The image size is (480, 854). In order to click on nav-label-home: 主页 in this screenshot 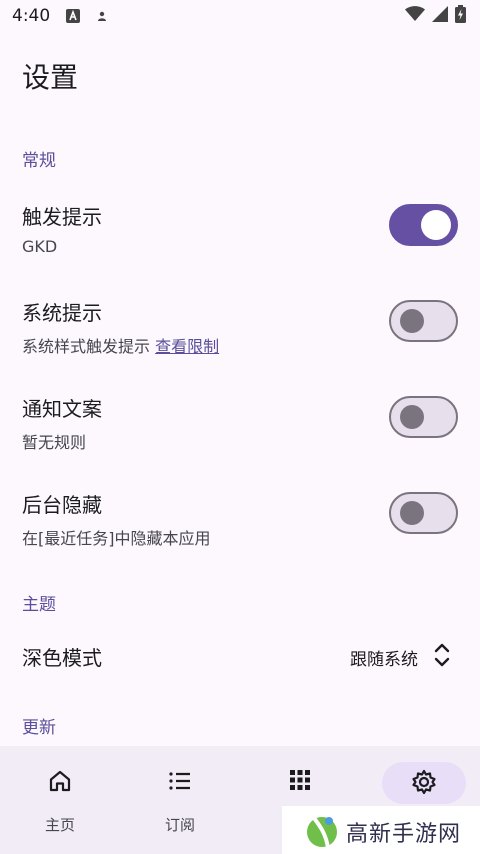, I will do `click(59, 825)`.